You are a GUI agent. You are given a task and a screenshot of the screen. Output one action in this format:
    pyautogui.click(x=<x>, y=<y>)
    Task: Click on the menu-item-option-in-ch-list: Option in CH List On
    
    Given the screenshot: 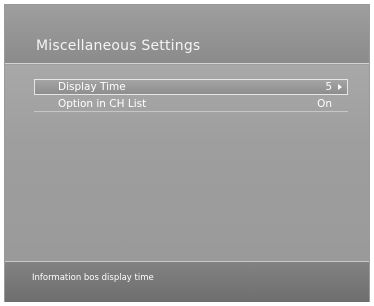 What is the action you would take?
    pyautogui.click(x=191, y=104)
    